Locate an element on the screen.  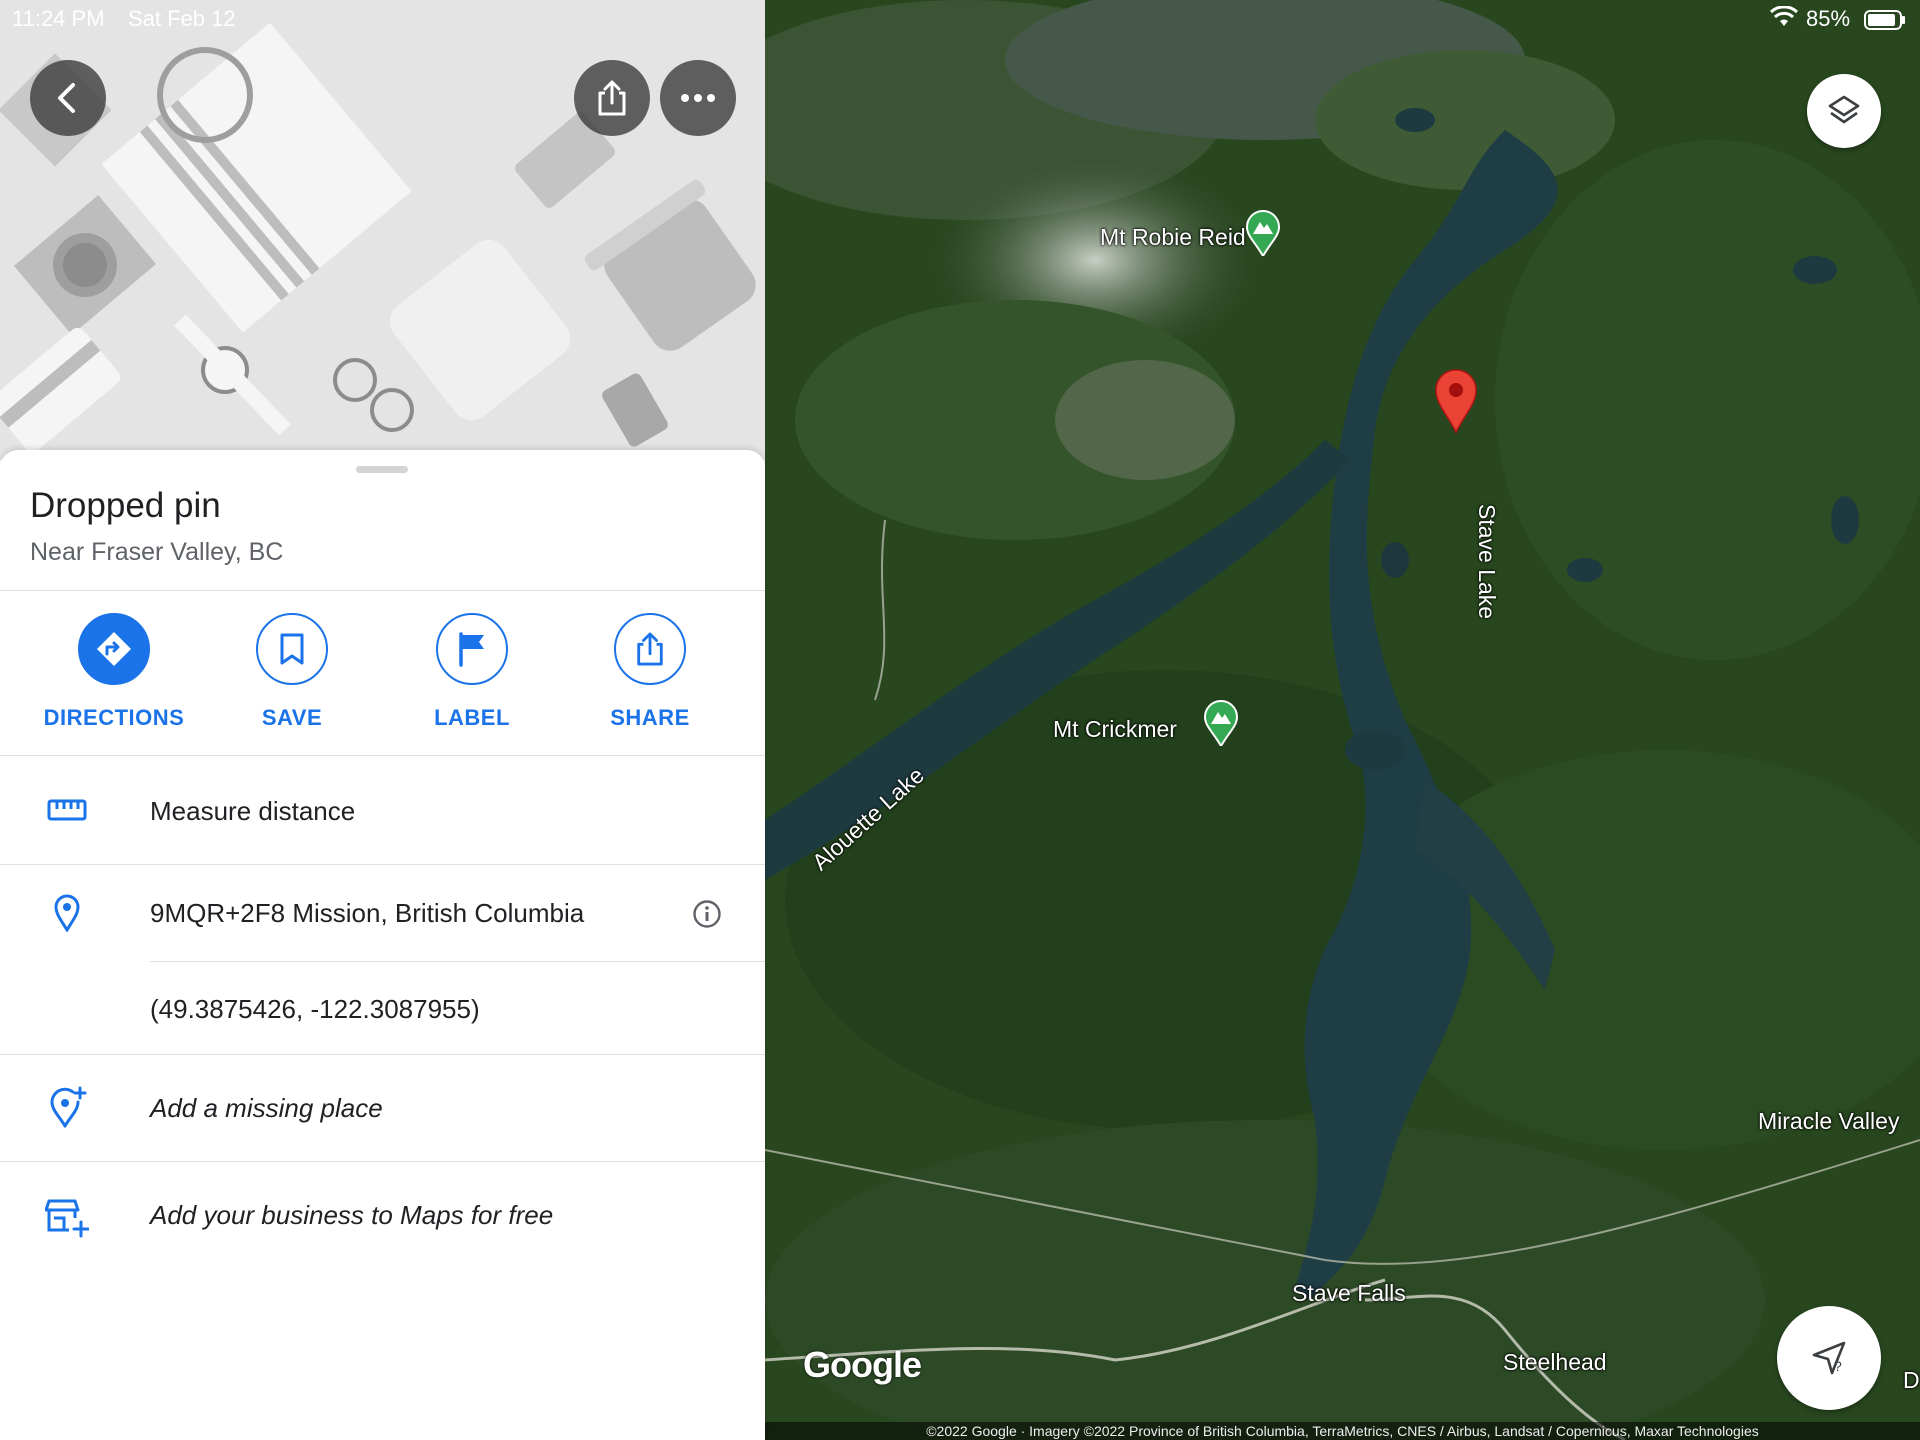
location-pin-icon is located at coordinates (67, 913).